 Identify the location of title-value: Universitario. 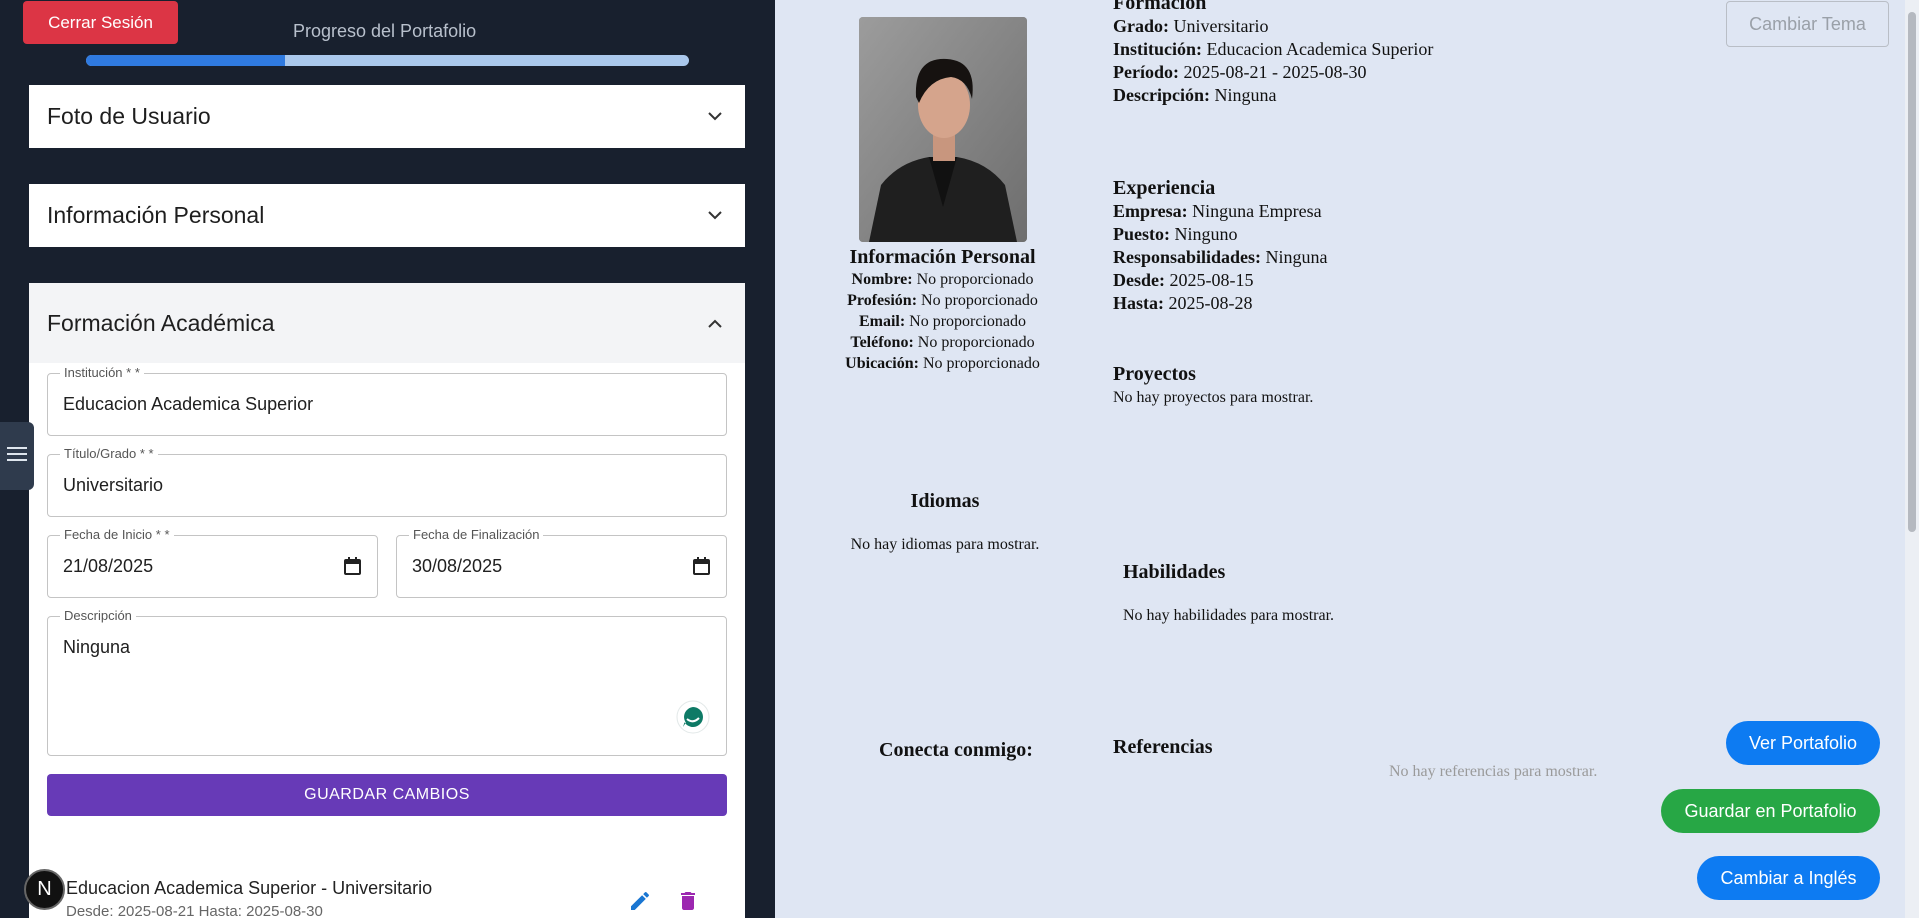
(113, 485).